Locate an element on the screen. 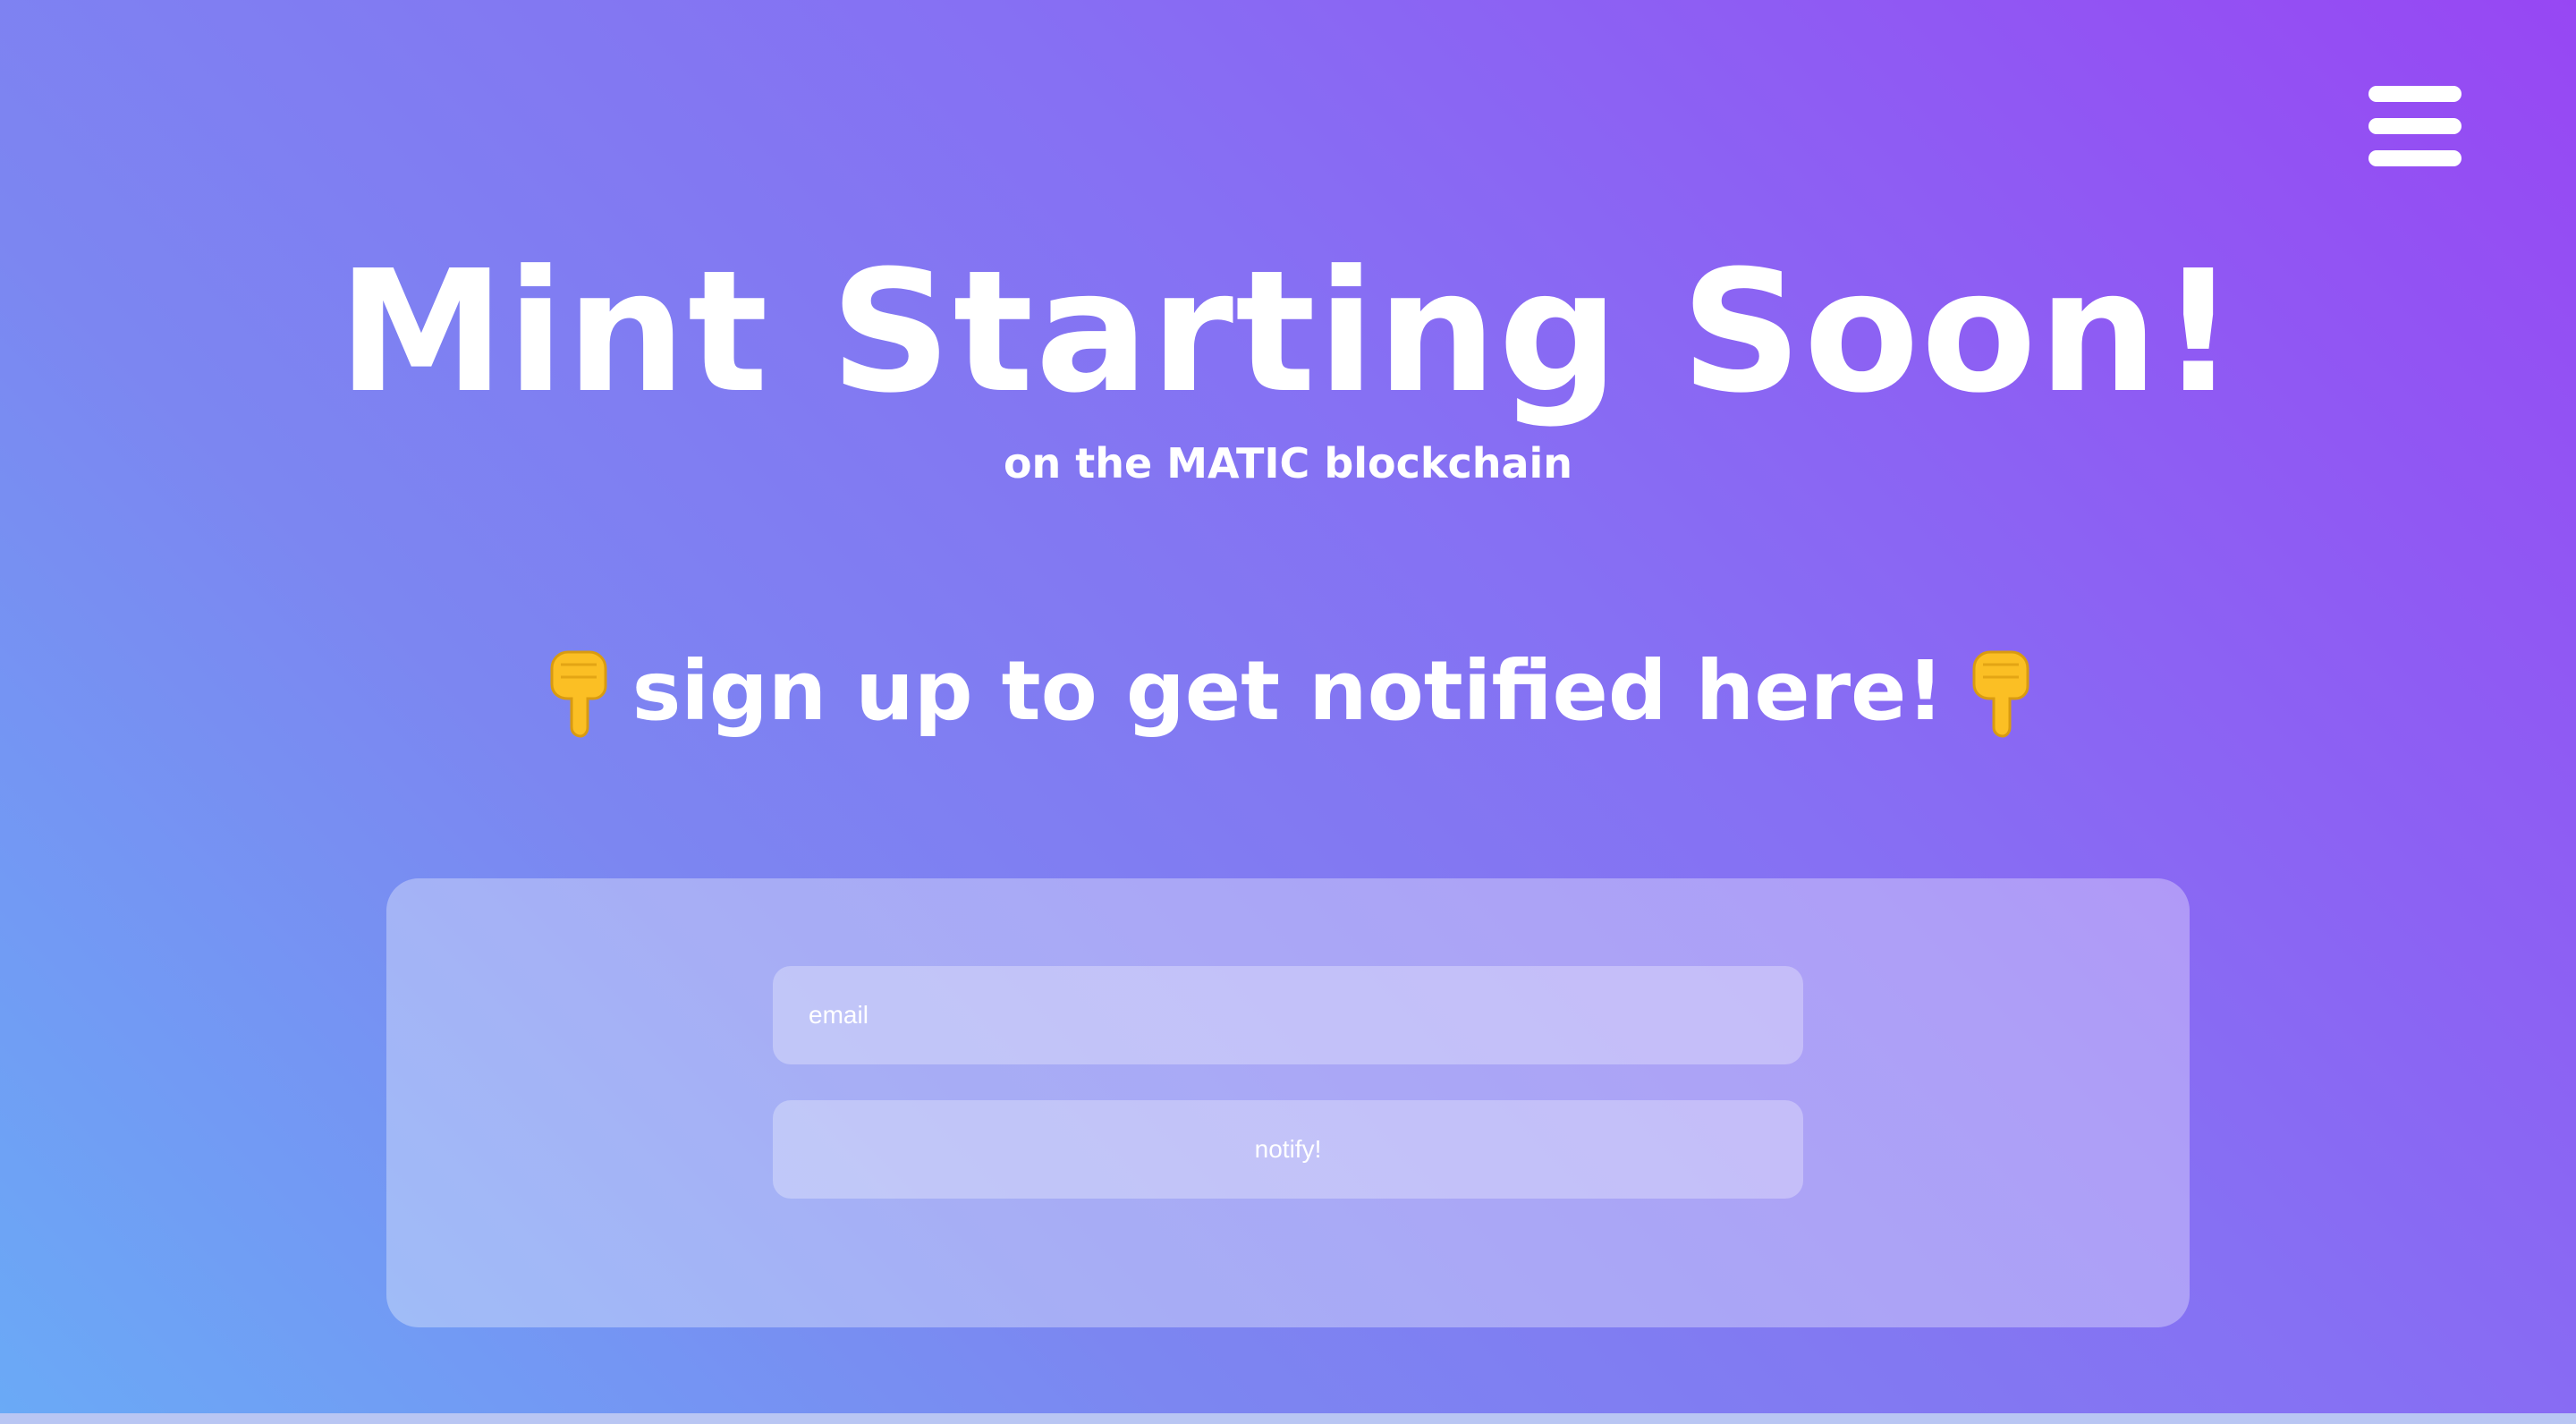 The image size is (2576, 1424). page-title: Mint Starting Soon! is located at coordinates (1288, 332).